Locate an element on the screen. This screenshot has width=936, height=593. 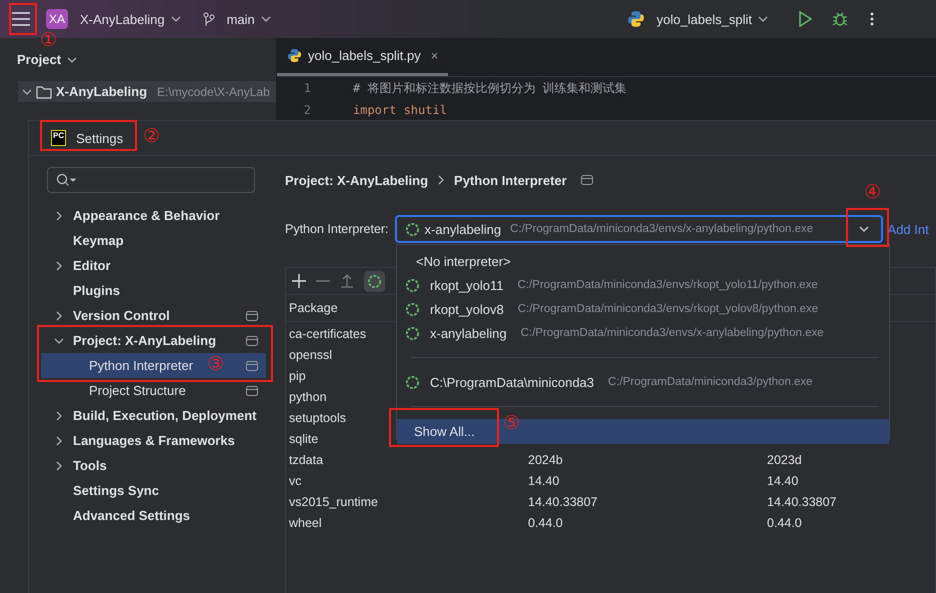
app-logo: PC is located at coordinates (58, 138).